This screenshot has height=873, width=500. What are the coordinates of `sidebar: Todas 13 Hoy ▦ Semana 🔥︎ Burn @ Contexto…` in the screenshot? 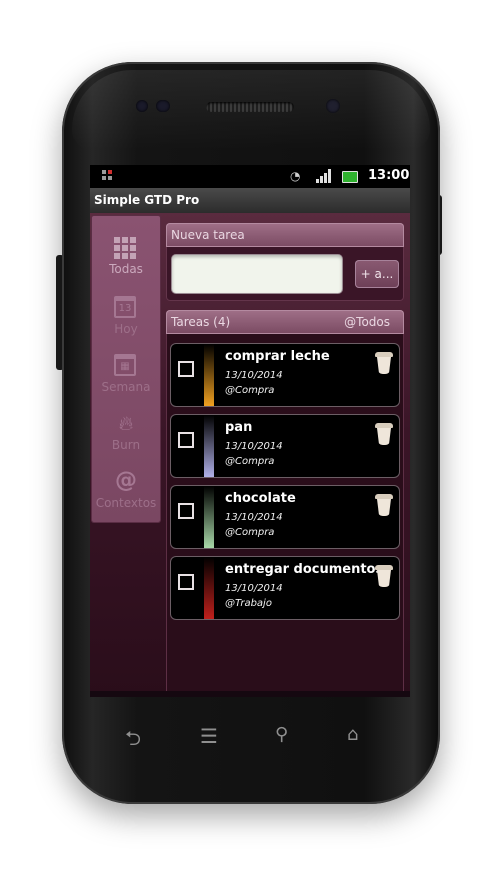 It's located at (126, 369).